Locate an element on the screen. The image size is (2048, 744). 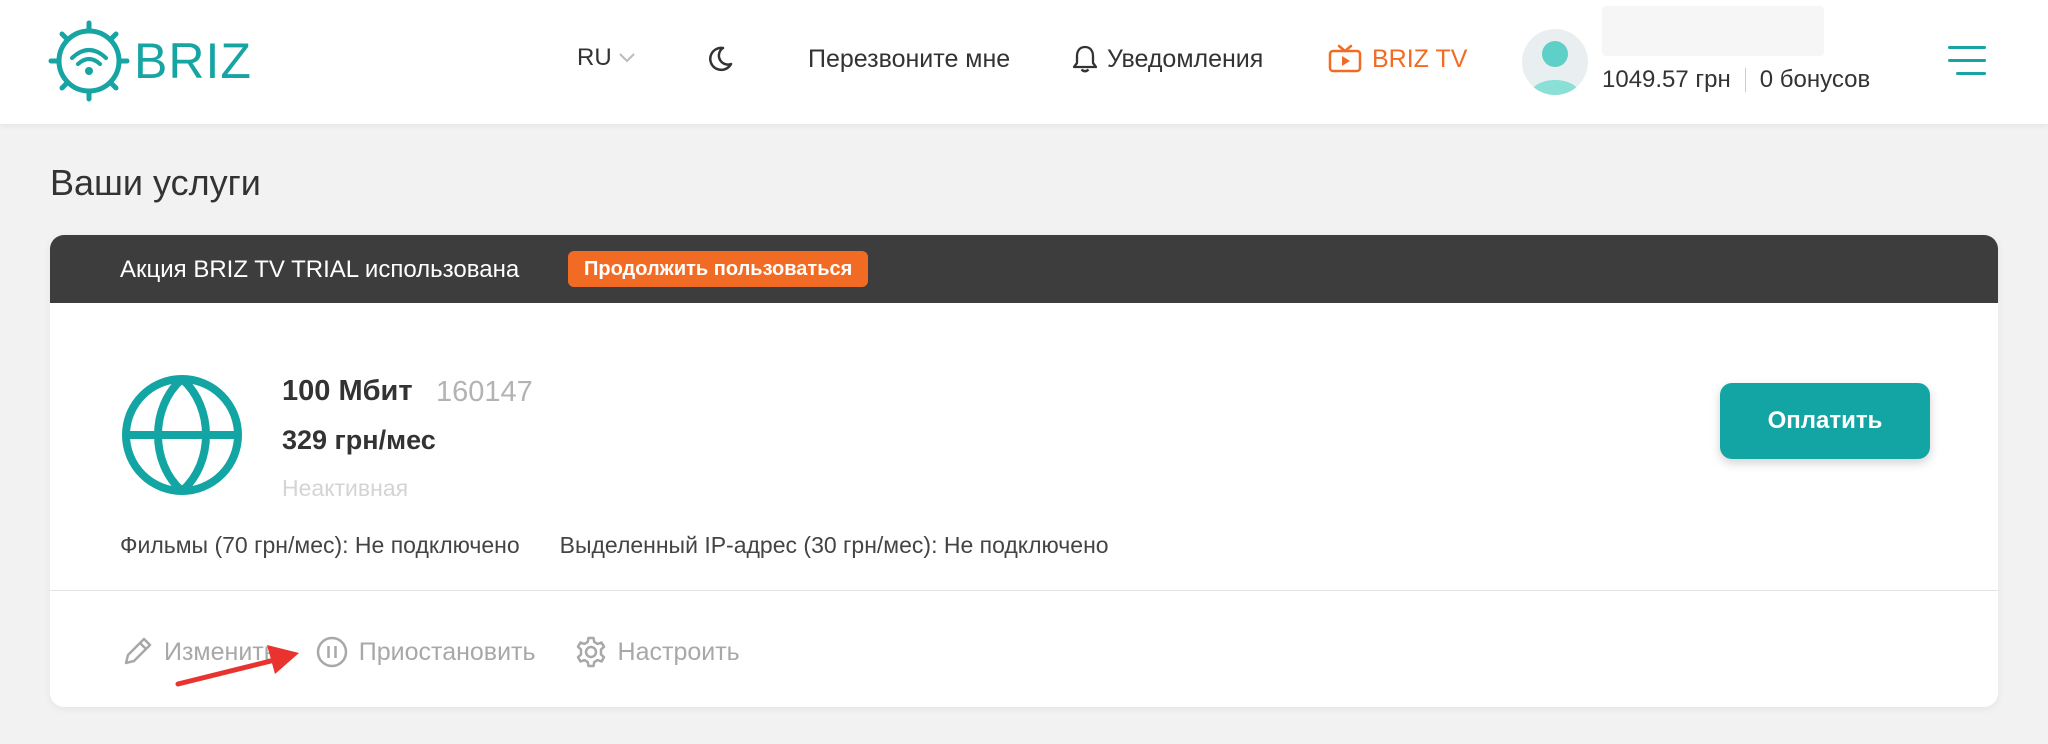
service-status: Неактивная is located at coordinates (345, 488).